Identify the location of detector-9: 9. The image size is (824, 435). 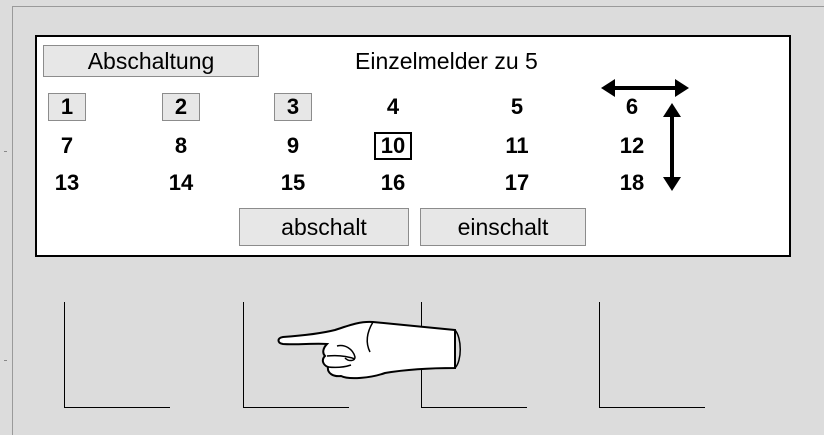
(293, 146).